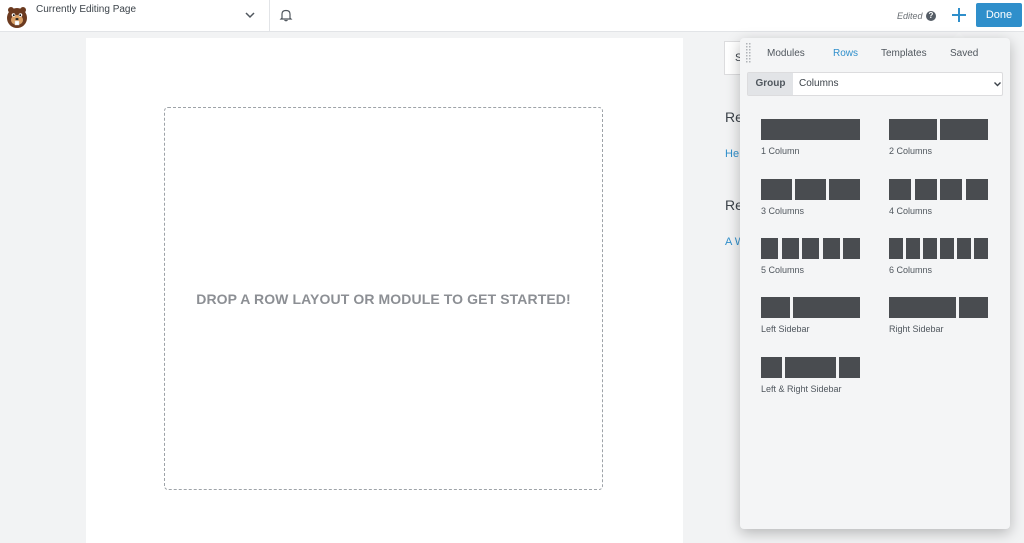  Describe the element at coordinates (910, 16) in the screenshot. I see `edited-status: Edited` at that location.